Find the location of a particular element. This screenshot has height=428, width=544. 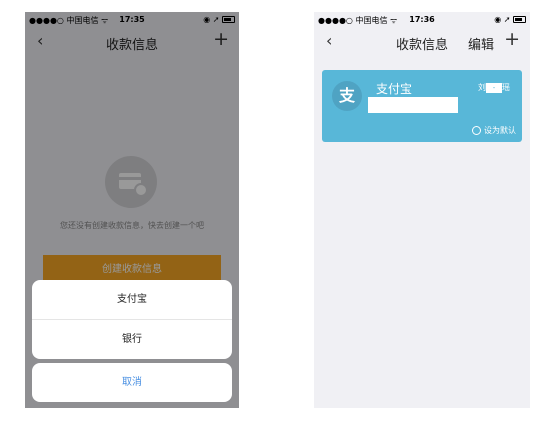

radio-icon is located at coordinates (476, 130).